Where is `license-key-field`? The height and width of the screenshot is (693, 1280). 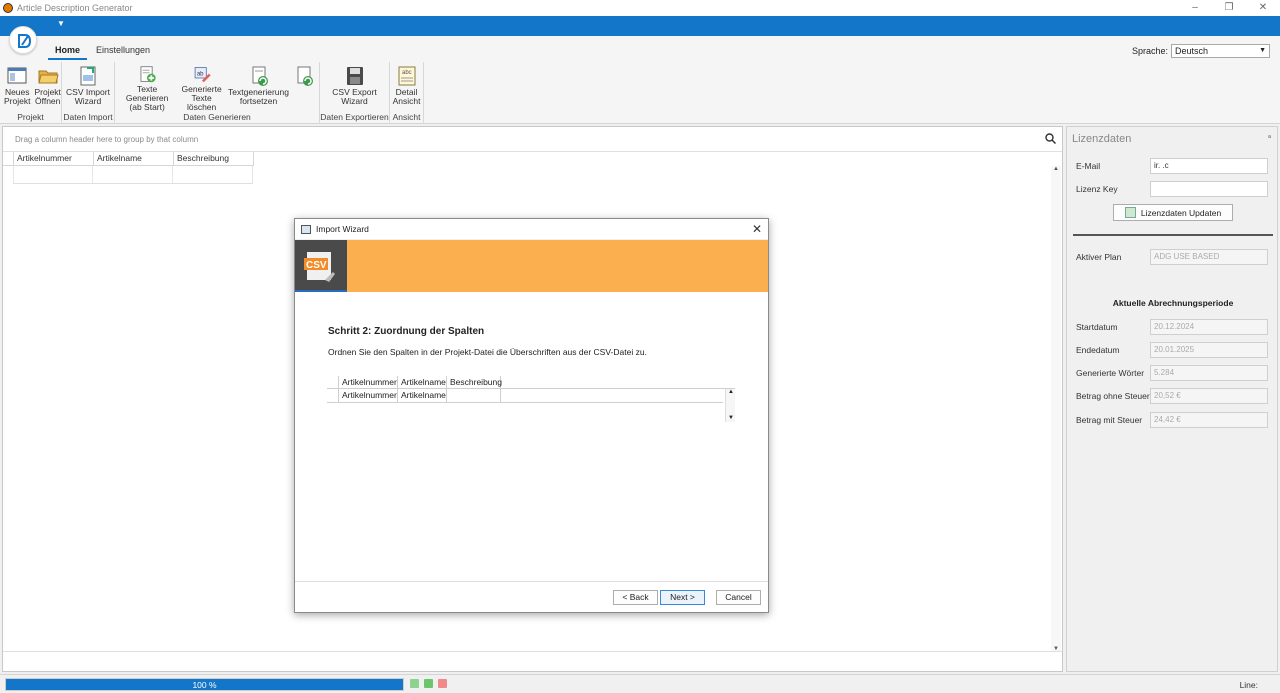 license-key-field is located at coordinates (1209, 189).